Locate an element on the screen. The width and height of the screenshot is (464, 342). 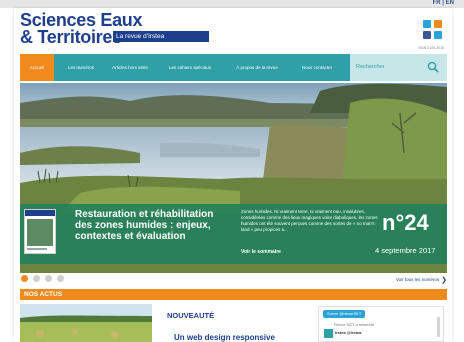
all-issues-link: Voir tous les numéros ❯ is located at coordinates (421, 280).